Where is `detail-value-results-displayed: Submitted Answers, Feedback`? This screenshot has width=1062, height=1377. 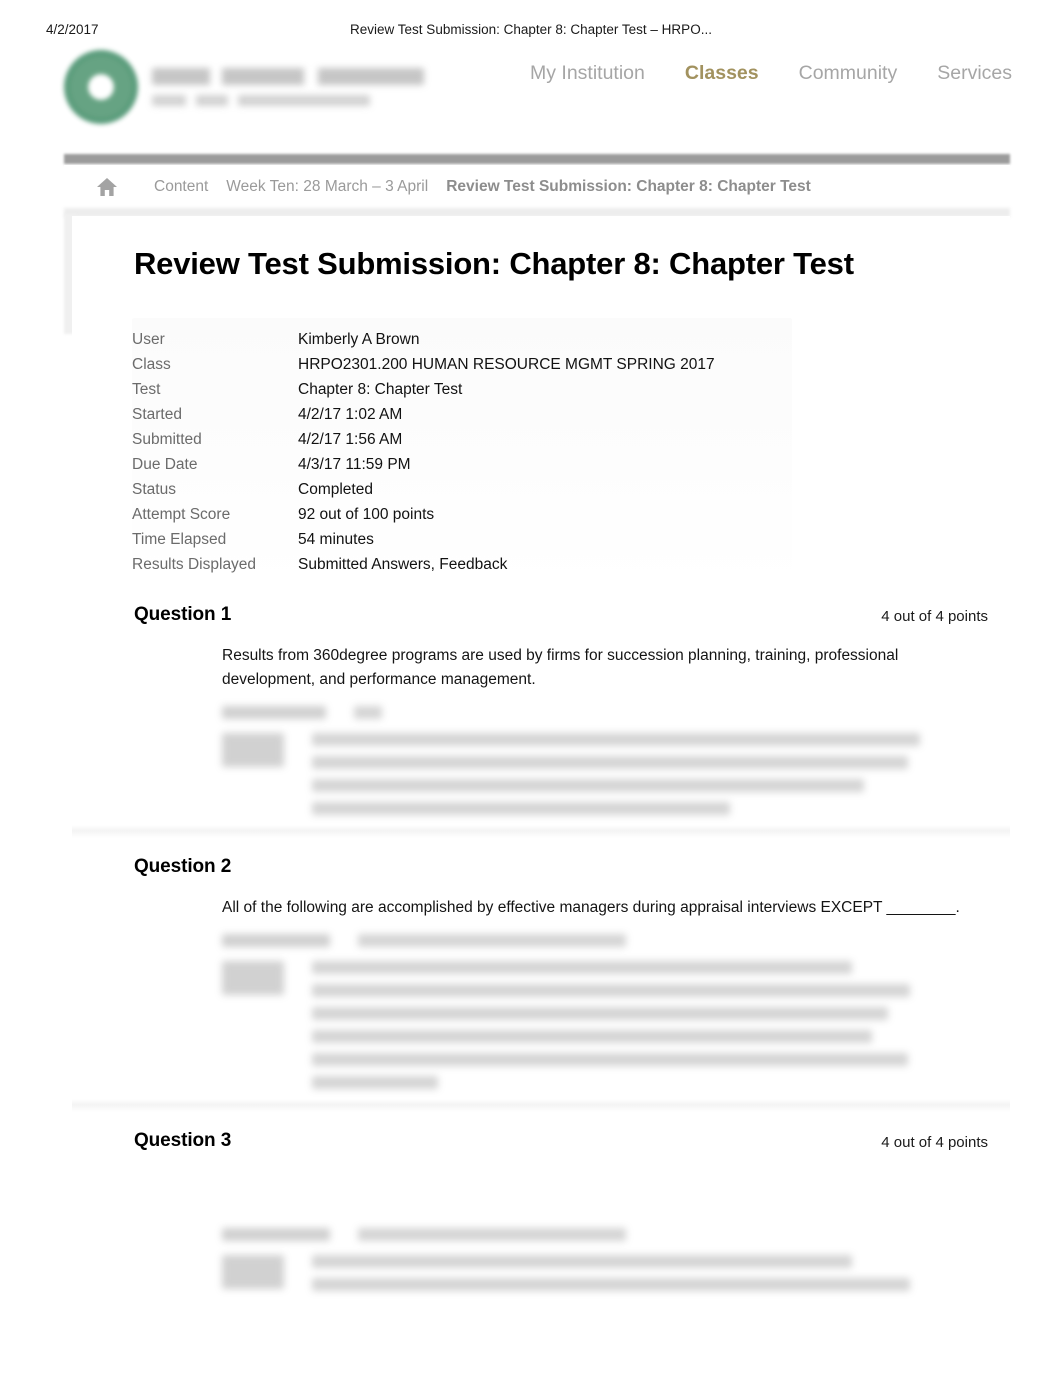
detail-value-results-displayed: Submitted Answers, Feedback is located at coordinates (403, 564).